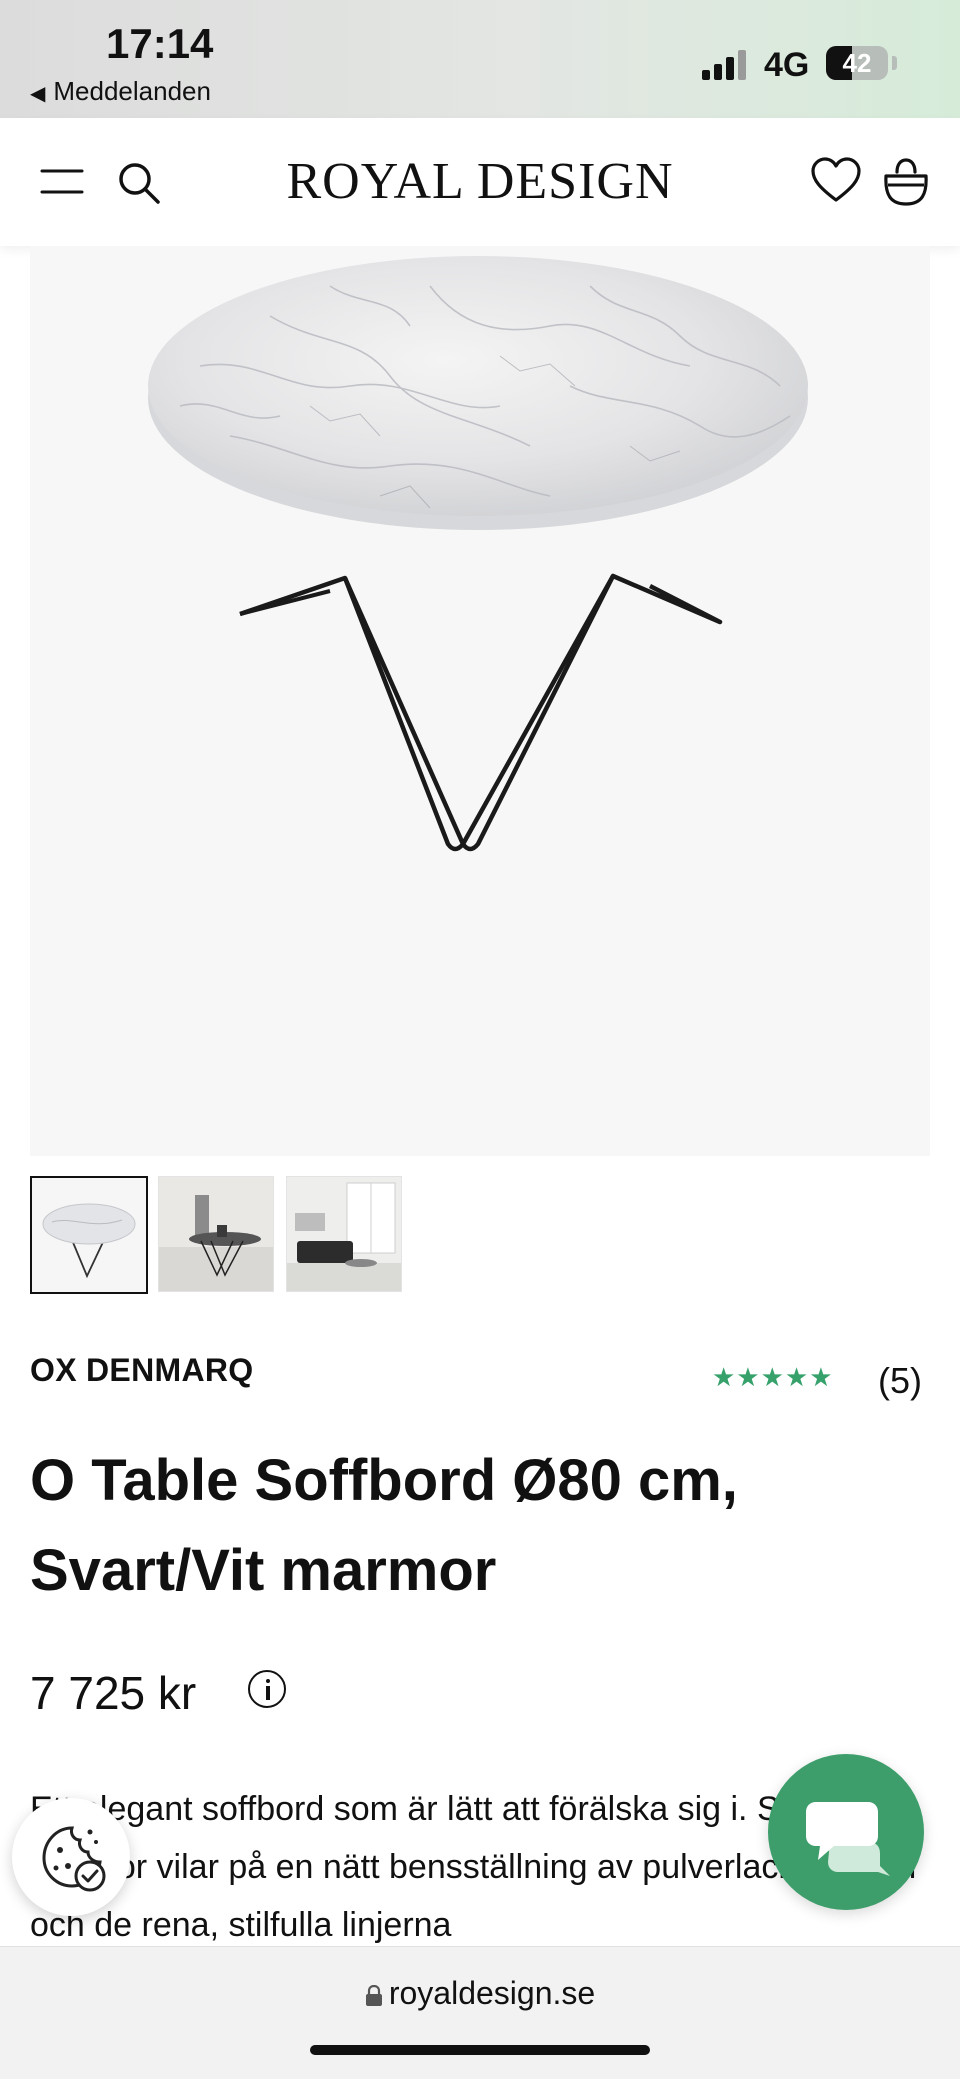  What do you see at coordinates (480, 182) in the screenshot?
I see `site-header: ROYAL DESIGN` at bounding box center [480, 182].